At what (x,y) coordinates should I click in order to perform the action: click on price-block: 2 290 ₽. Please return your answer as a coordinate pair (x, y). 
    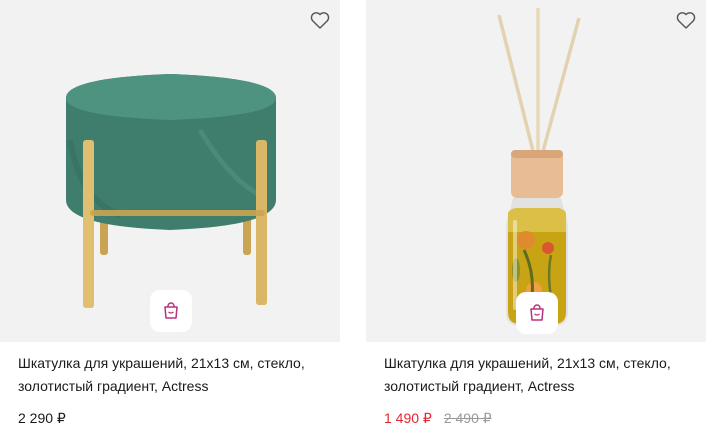
    Looking at the image, I should click on (179, 418).